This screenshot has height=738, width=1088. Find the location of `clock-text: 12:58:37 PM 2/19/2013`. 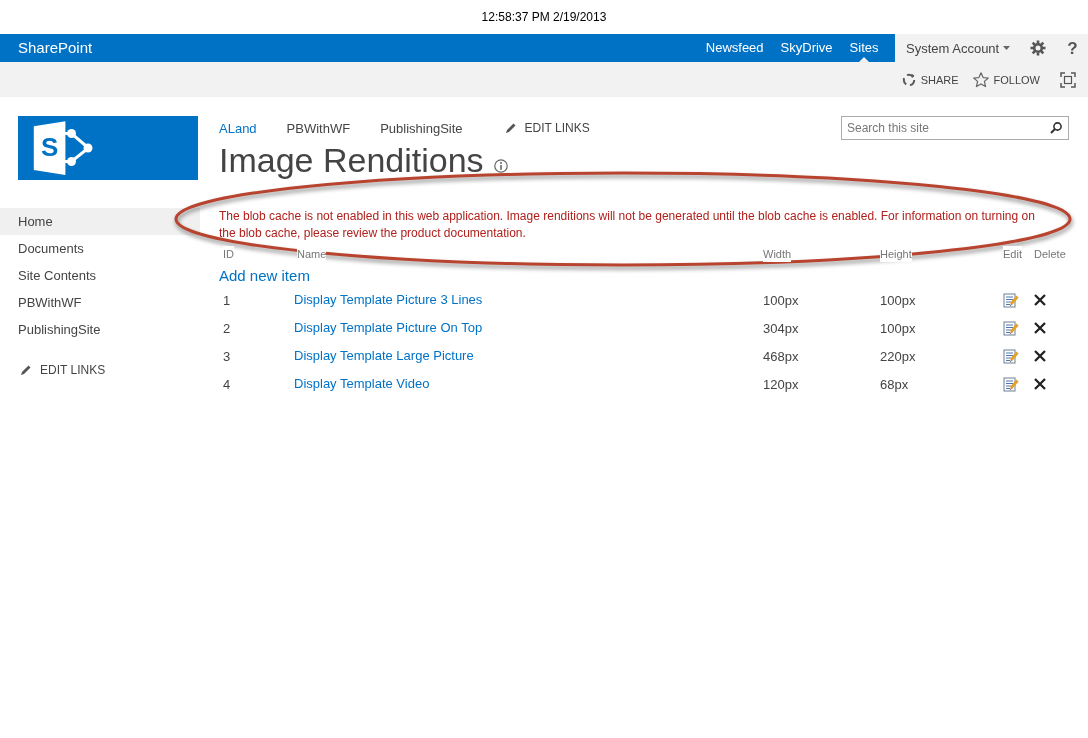

clock-text: 12:58:37 PM 2/19/2013 is located at coordinates (544, 17).